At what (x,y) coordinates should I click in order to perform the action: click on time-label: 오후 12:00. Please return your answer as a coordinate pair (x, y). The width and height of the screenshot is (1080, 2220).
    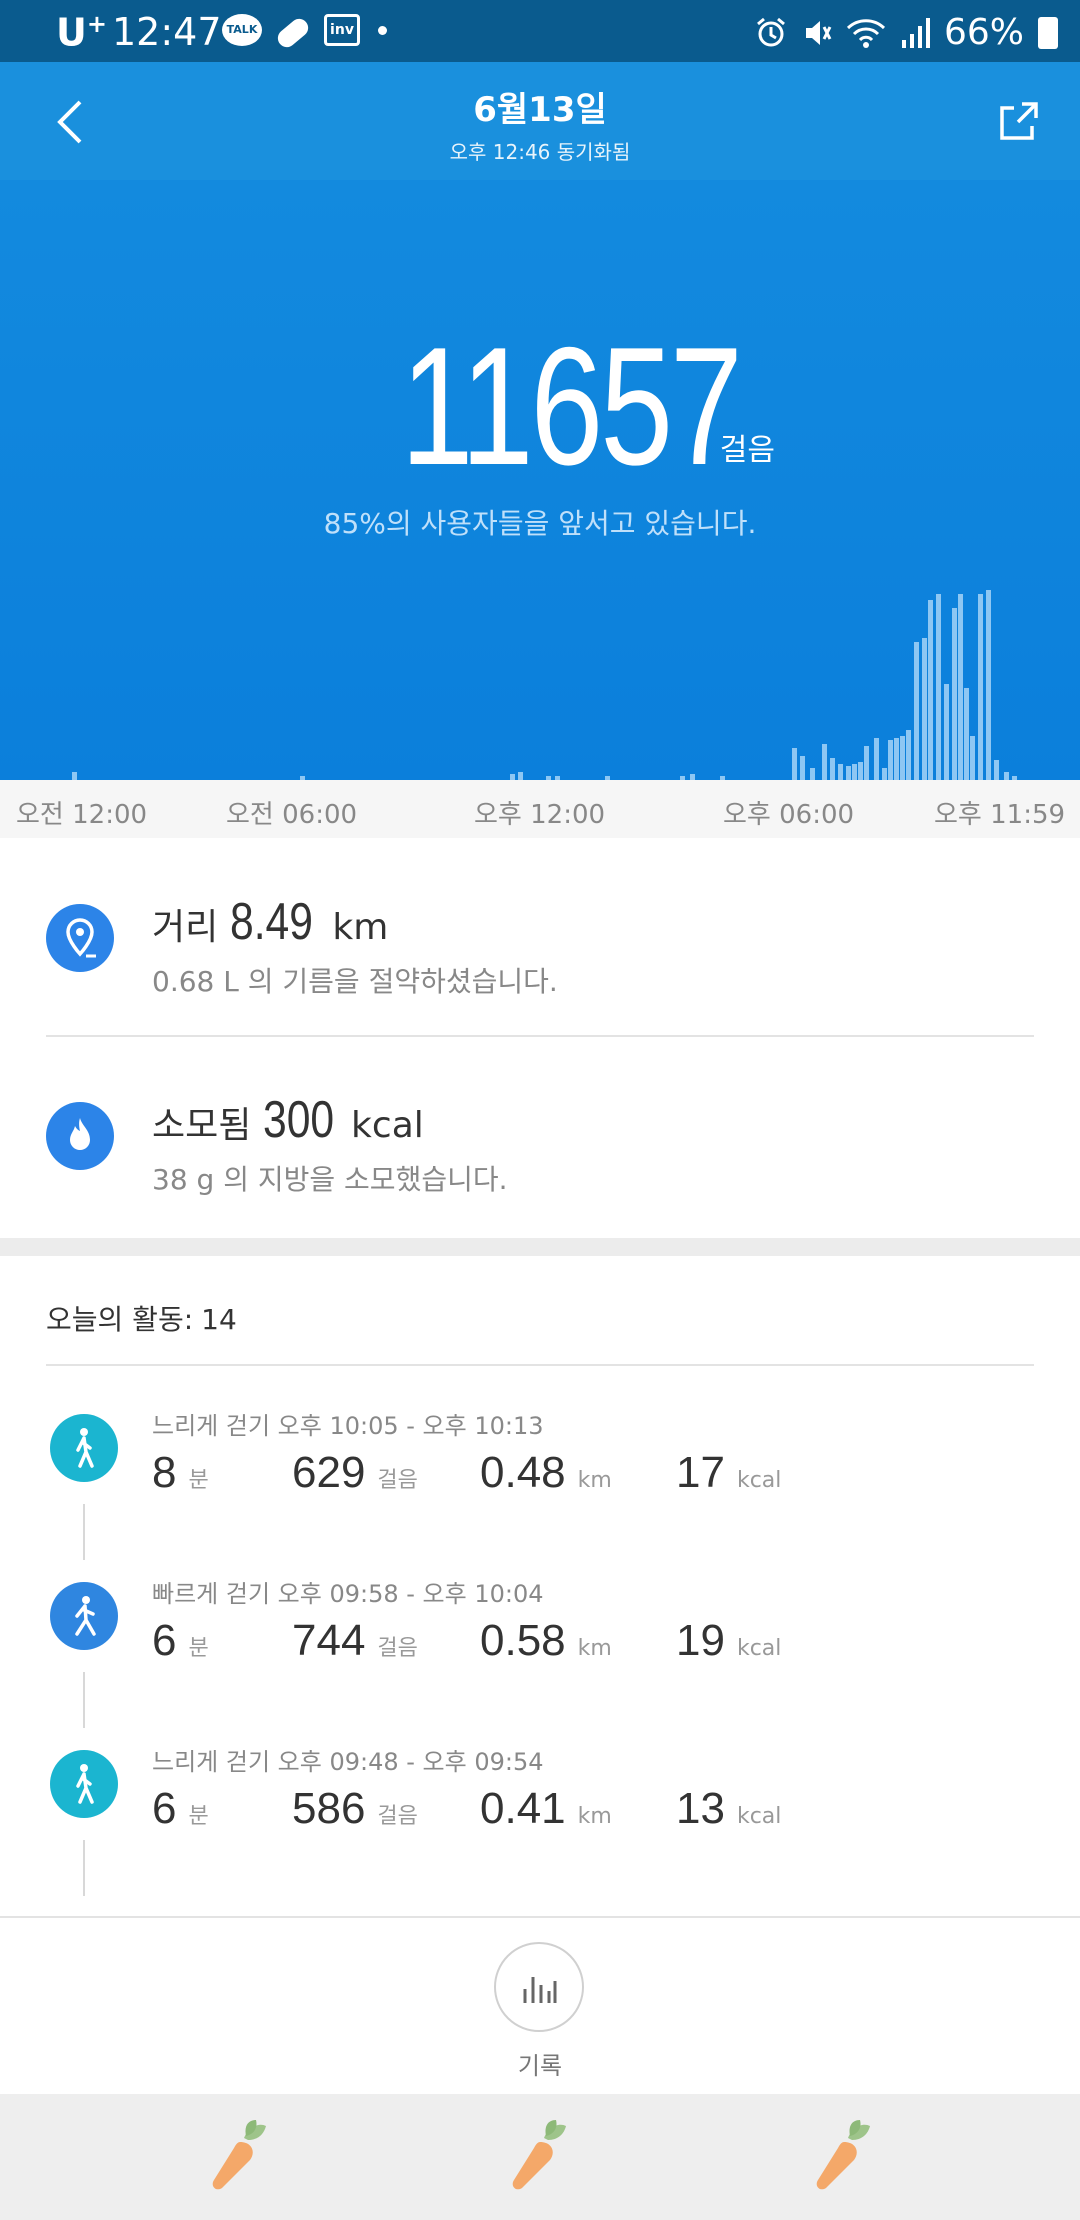
    Looking at the image, I should click on (540, 815).